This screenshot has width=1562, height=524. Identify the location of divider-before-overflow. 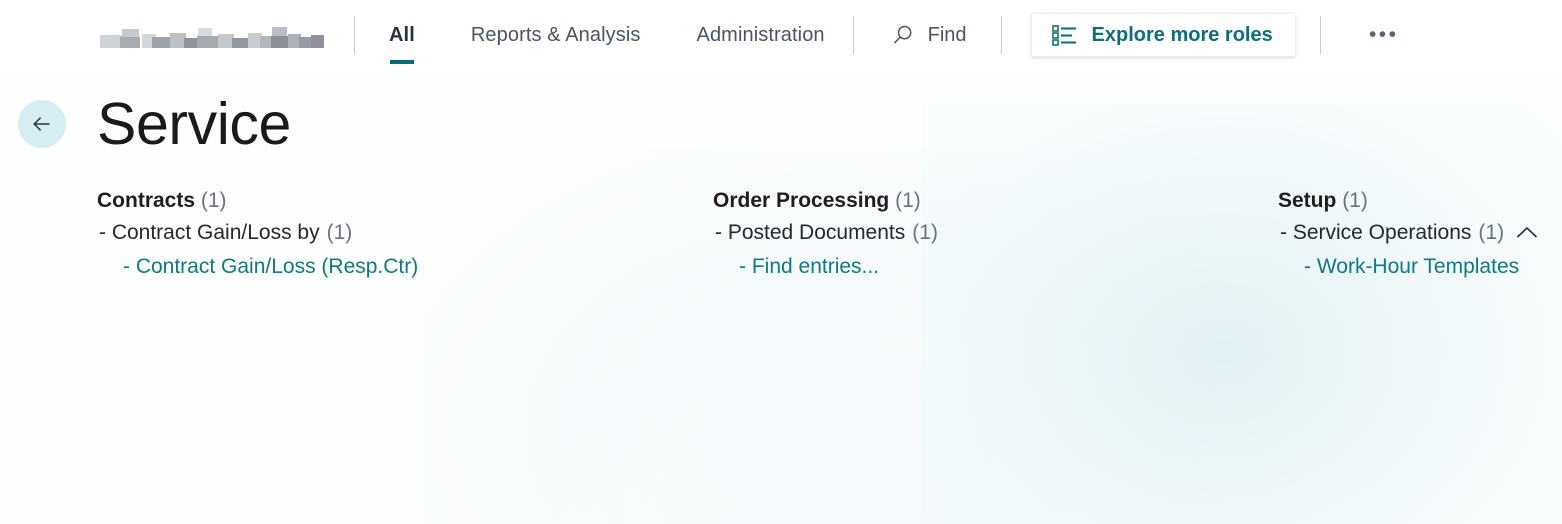
(1320, 35).